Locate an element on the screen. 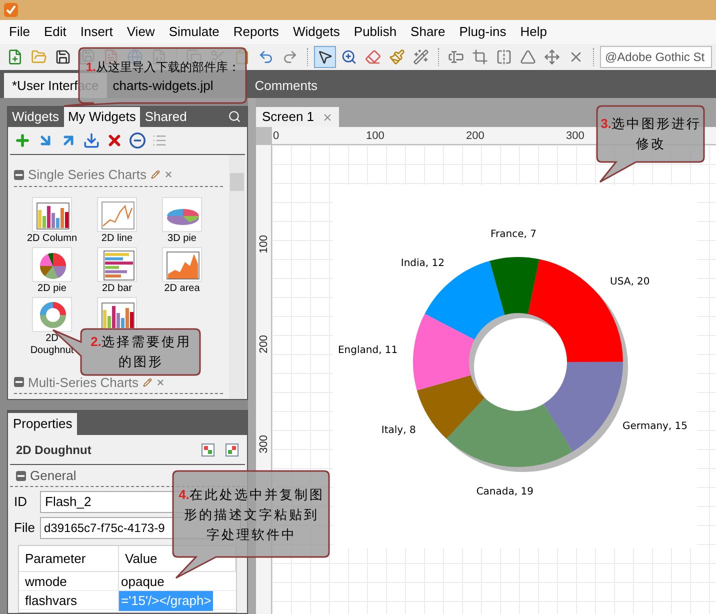  menu-item: Share is located at coordinates (428, 32).